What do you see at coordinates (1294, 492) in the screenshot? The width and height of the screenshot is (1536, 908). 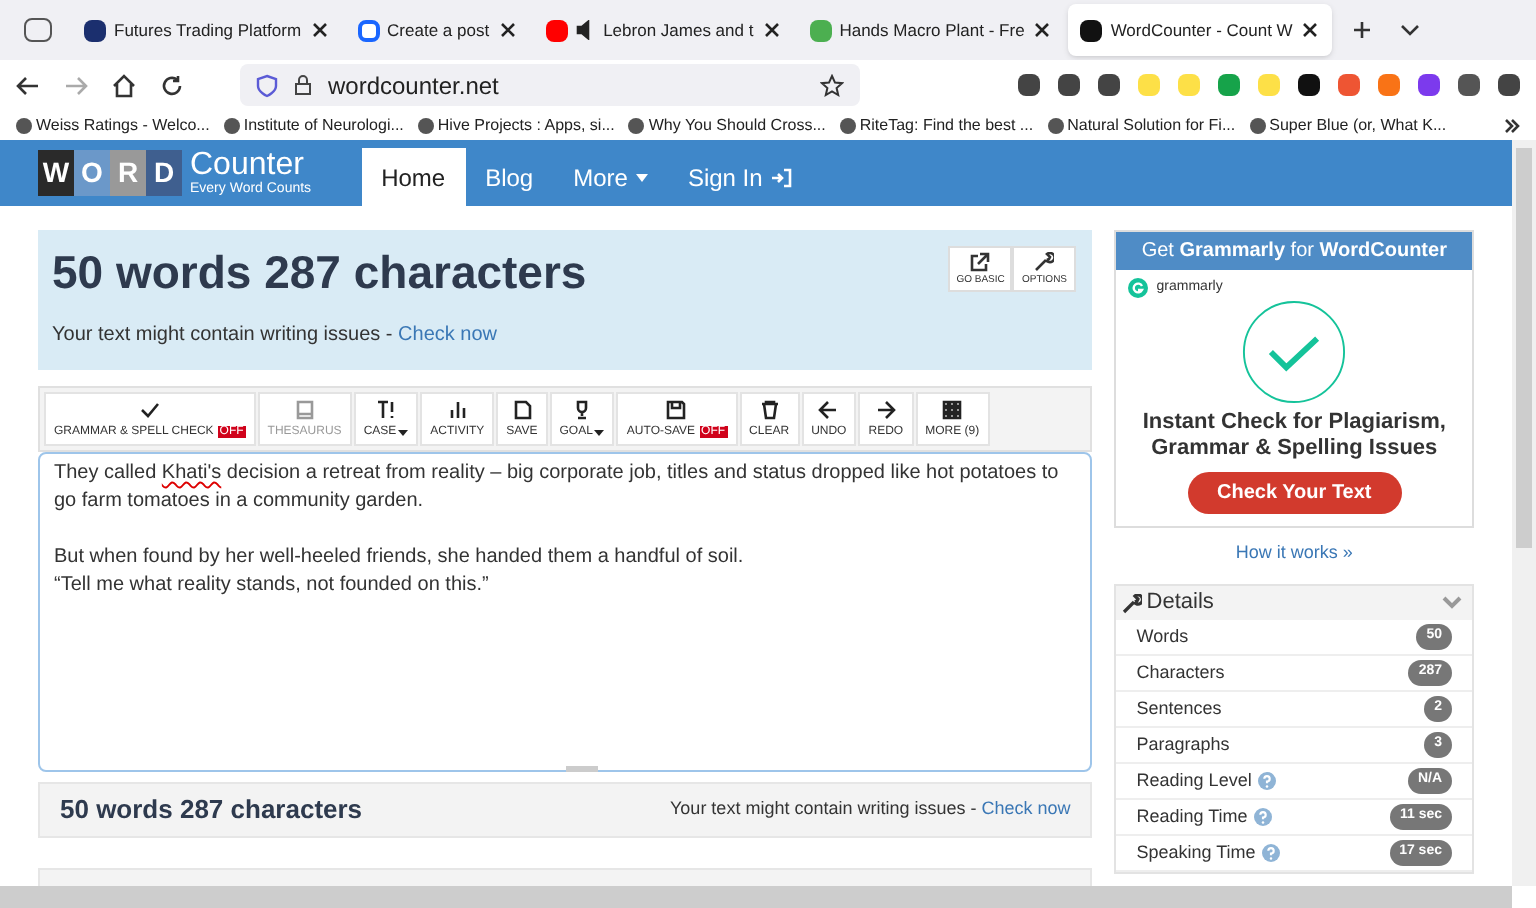 I see `check-text-button: Check Your Text` at bounding box center [1294, 492].